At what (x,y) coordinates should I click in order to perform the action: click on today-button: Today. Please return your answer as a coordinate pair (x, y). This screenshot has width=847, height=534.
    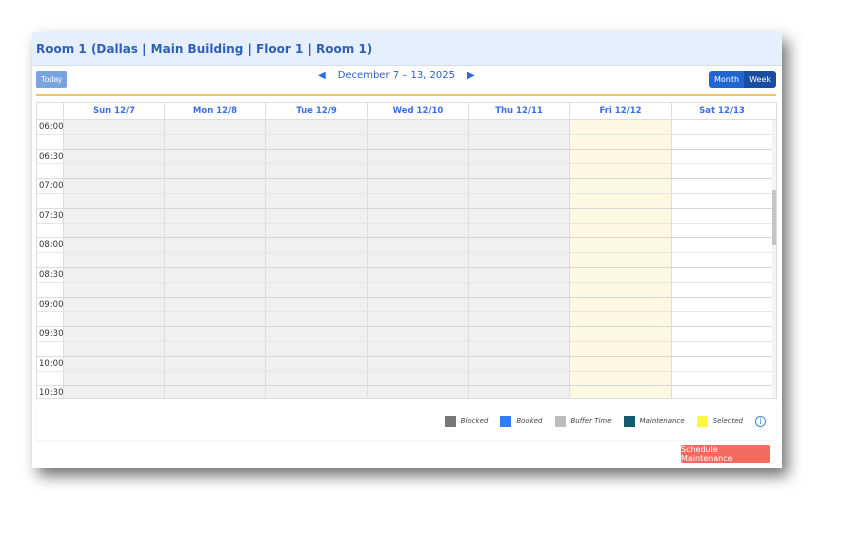
    Looking at the image, I should click on (51, 79).